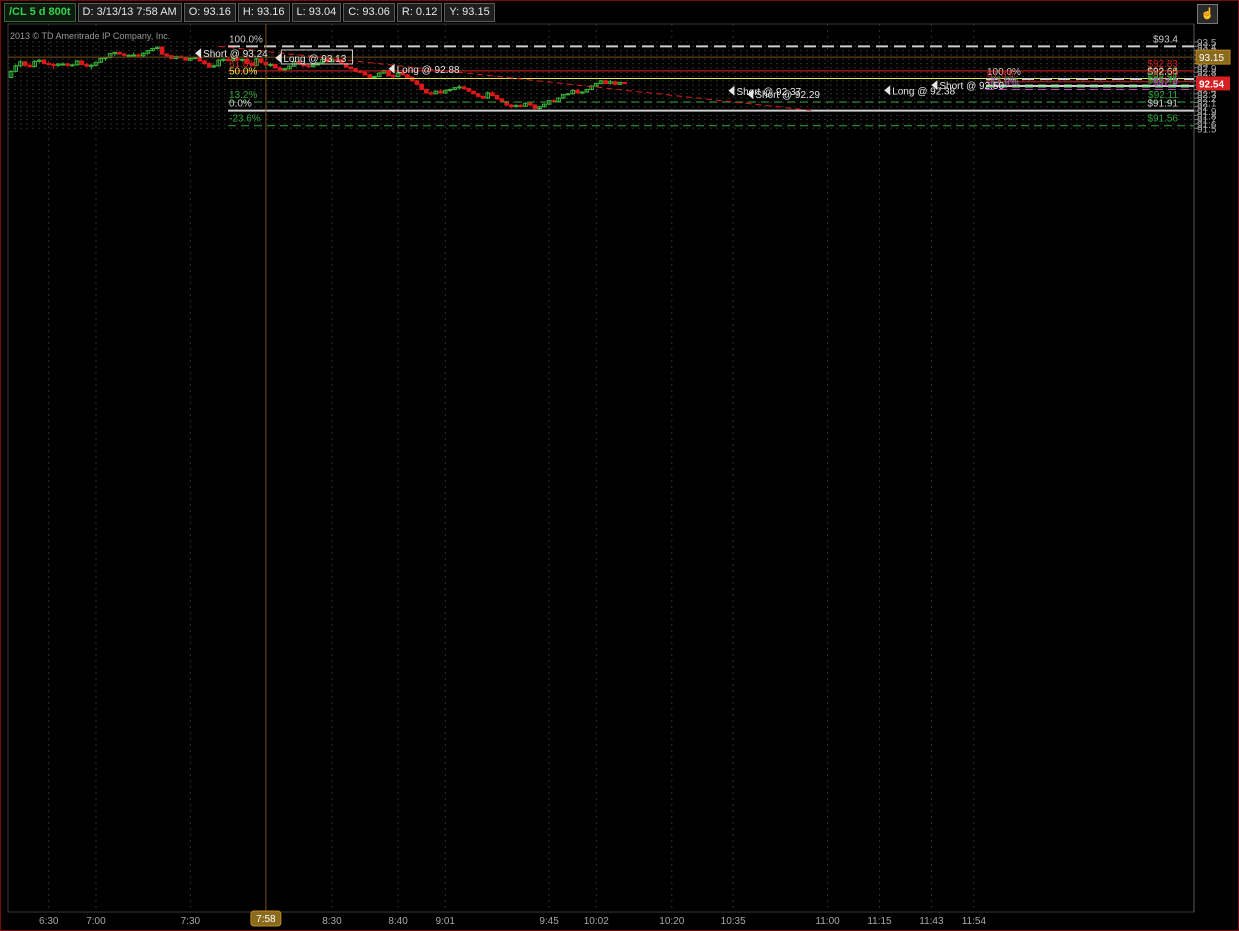 The image size is (1239, 931). What do you see at coordinates (446, 921) in the screenshot?
I see `x-tick-label: 9:01` at bounding box center [446, 921].